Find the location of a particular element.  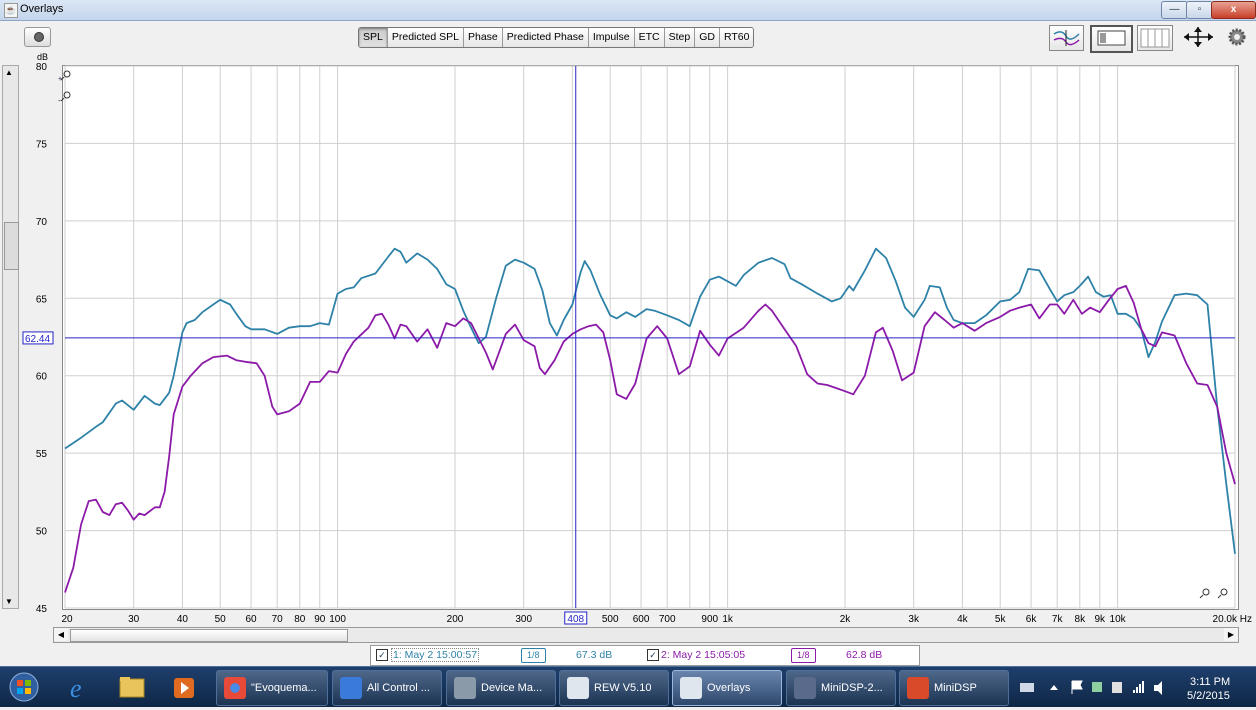

stacked-traces-button is located at coordinates (1155, 38).